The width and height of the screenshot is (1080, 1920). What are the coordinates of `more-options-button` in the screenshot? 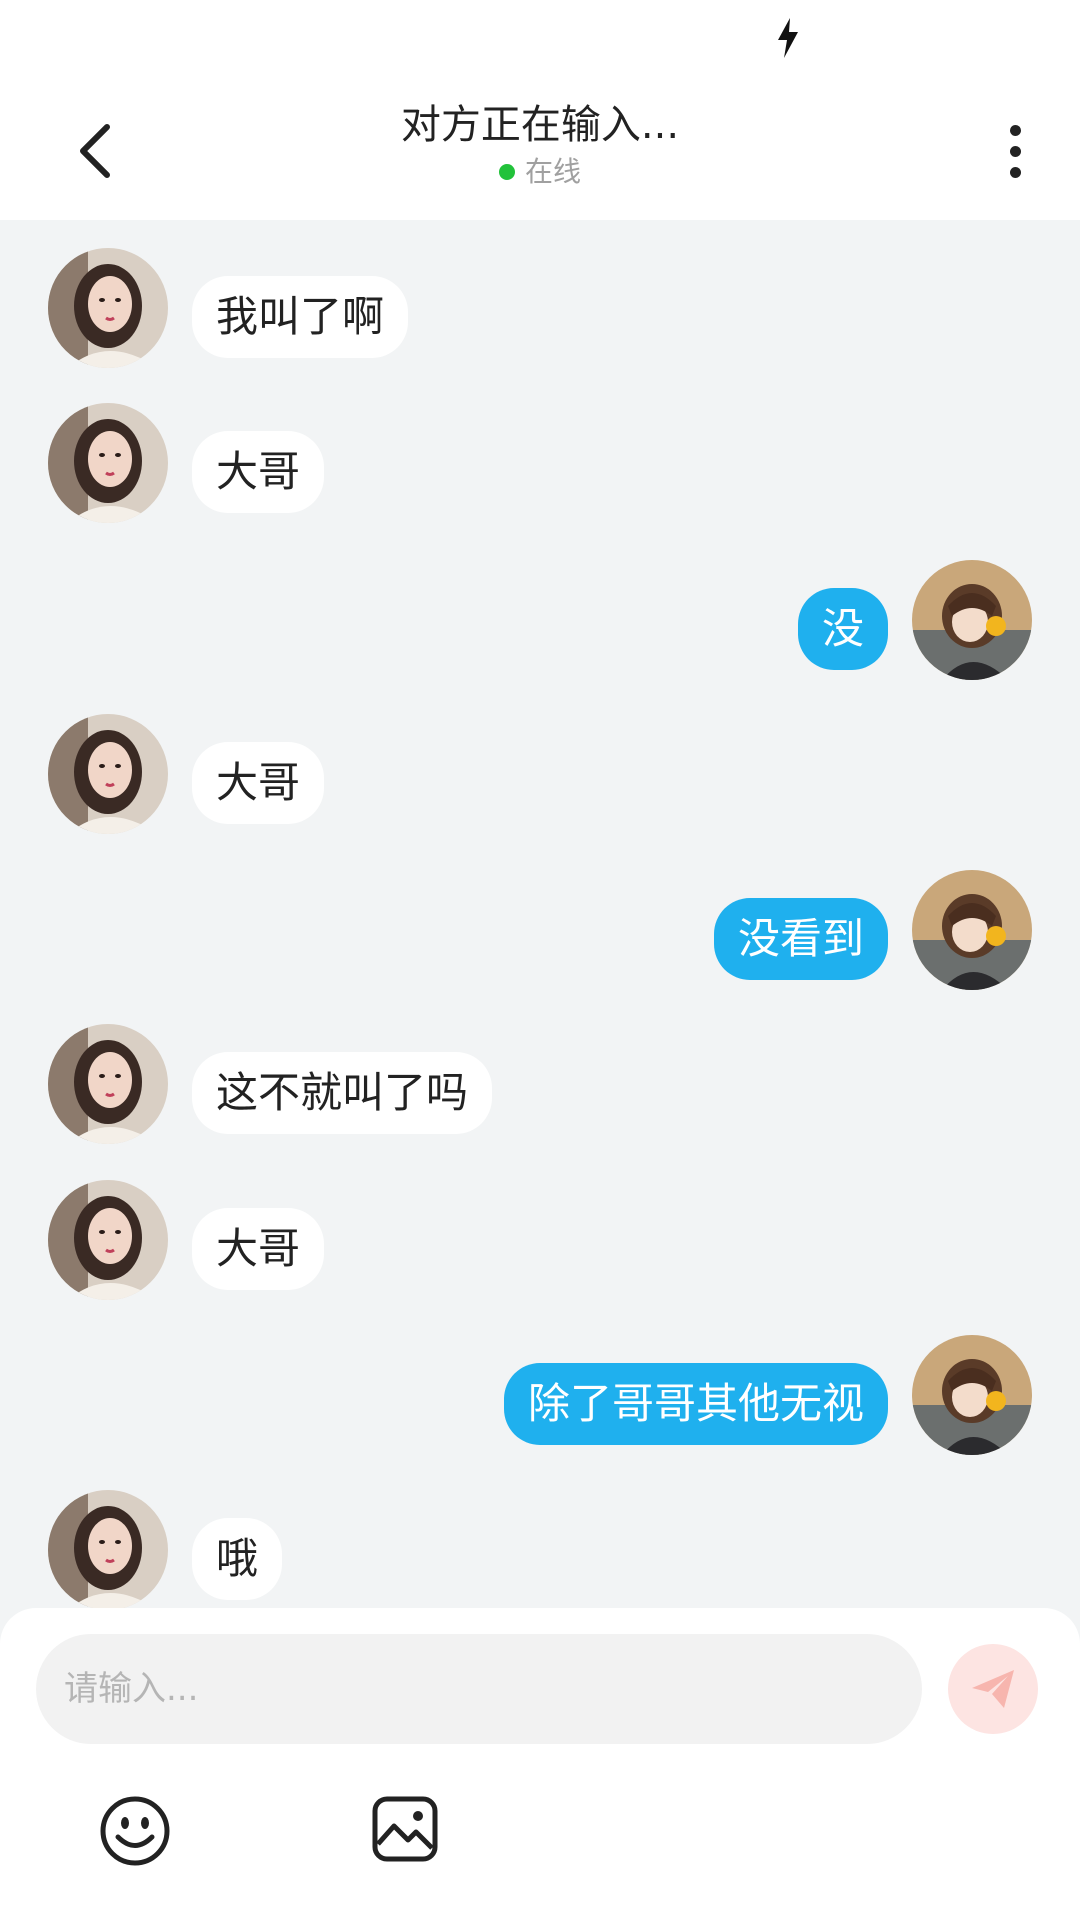 It's located at (1015, 151).